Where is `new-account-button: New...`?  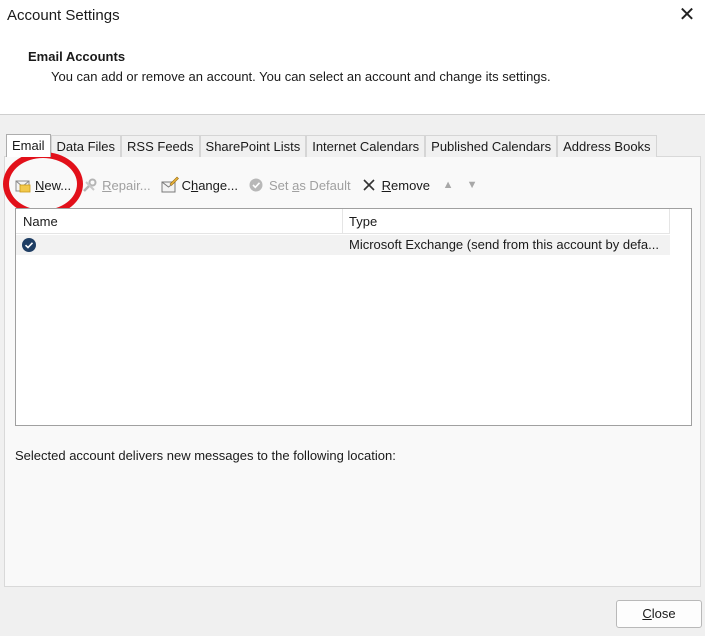 new-account-button: New... is located at coordinates (42, 185).